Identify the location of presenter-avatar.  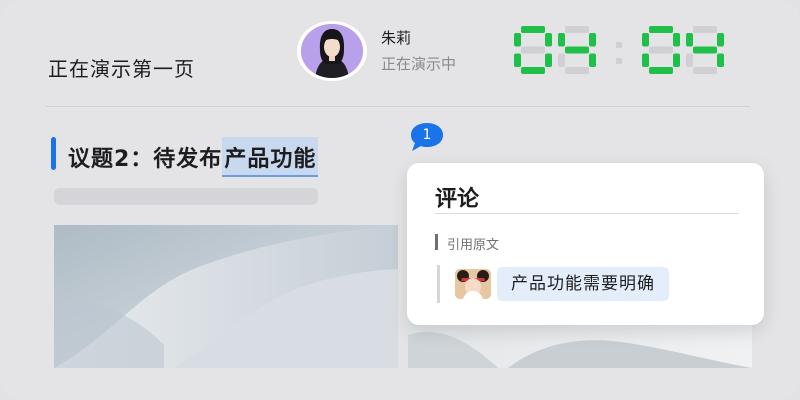
(332, 51).